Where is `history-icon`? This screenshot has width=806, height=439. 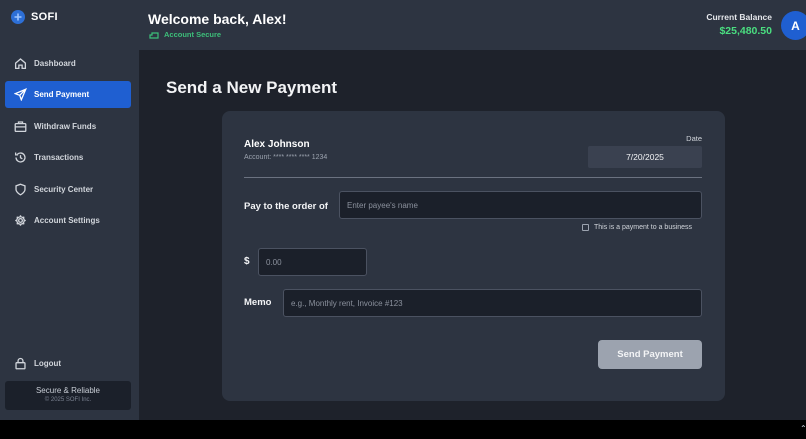
history-icon is located at coordinates (20, 158).